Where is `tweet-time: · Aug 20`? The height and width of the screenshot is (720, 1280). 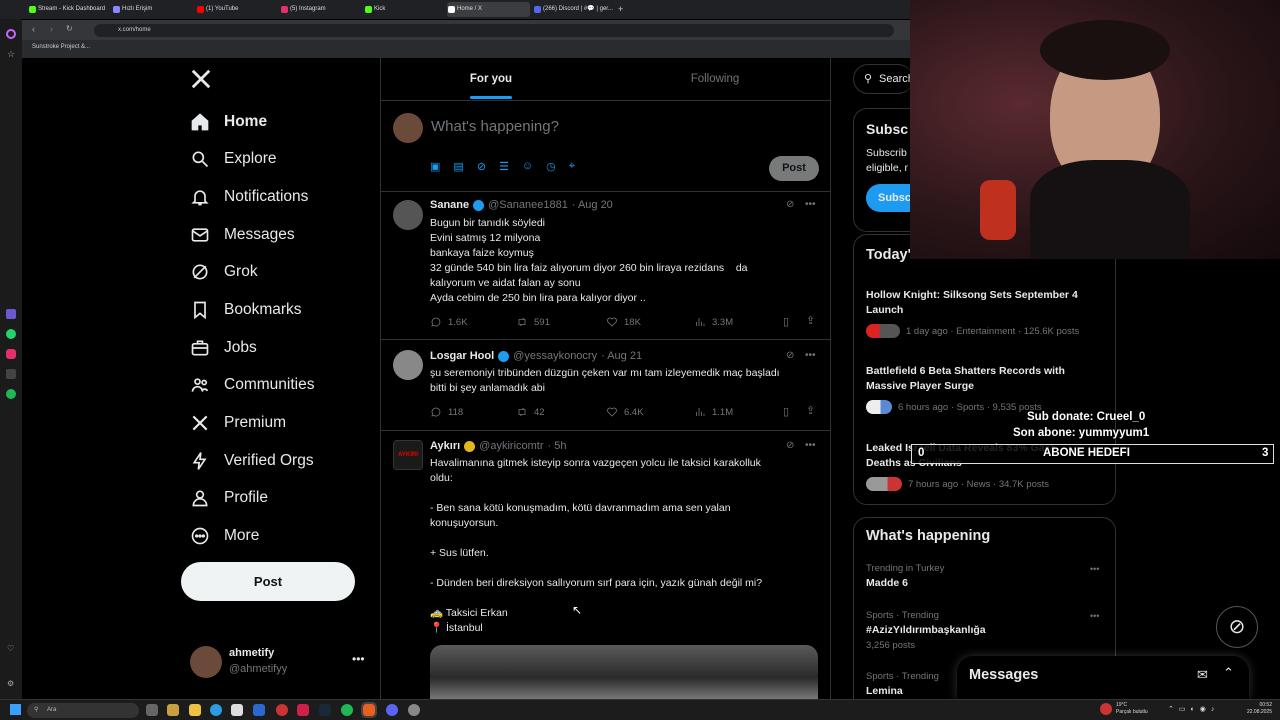 tweet-time: · Aug 20 is located at coordinates (592, 205).